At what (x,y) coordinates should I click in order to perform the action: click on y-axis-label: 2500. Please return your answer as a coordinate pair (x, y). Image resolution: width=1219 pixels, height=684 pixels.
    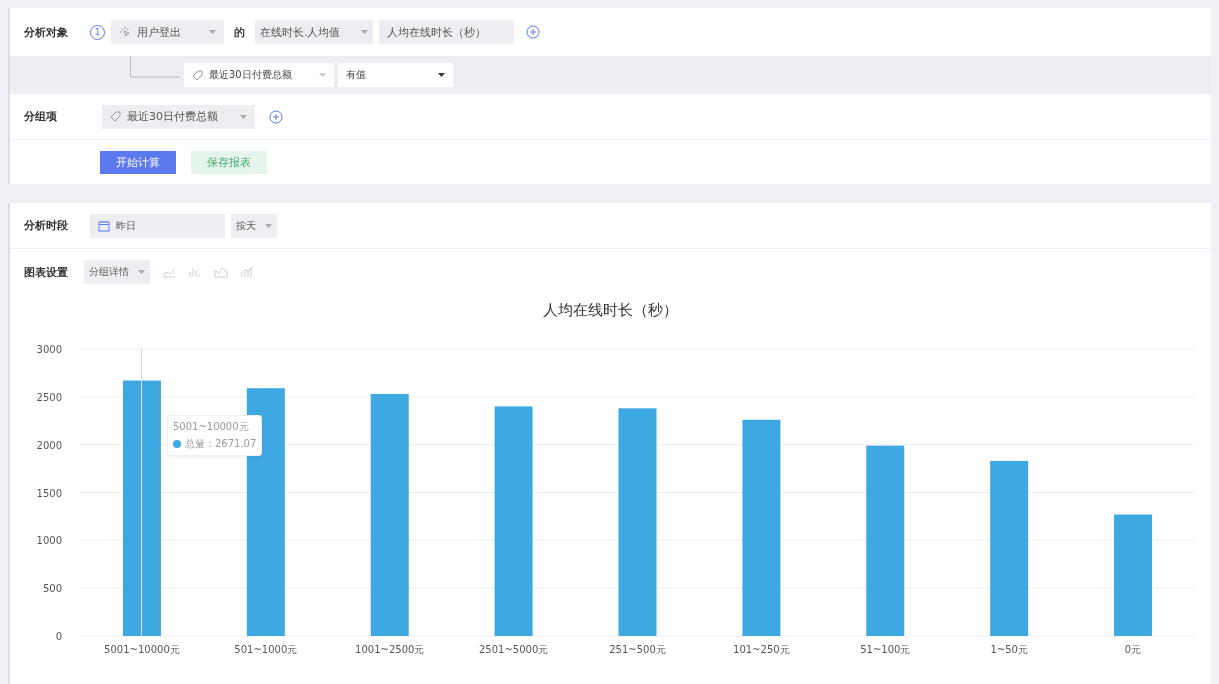
    Looking at the image, I should click on (49, 397).